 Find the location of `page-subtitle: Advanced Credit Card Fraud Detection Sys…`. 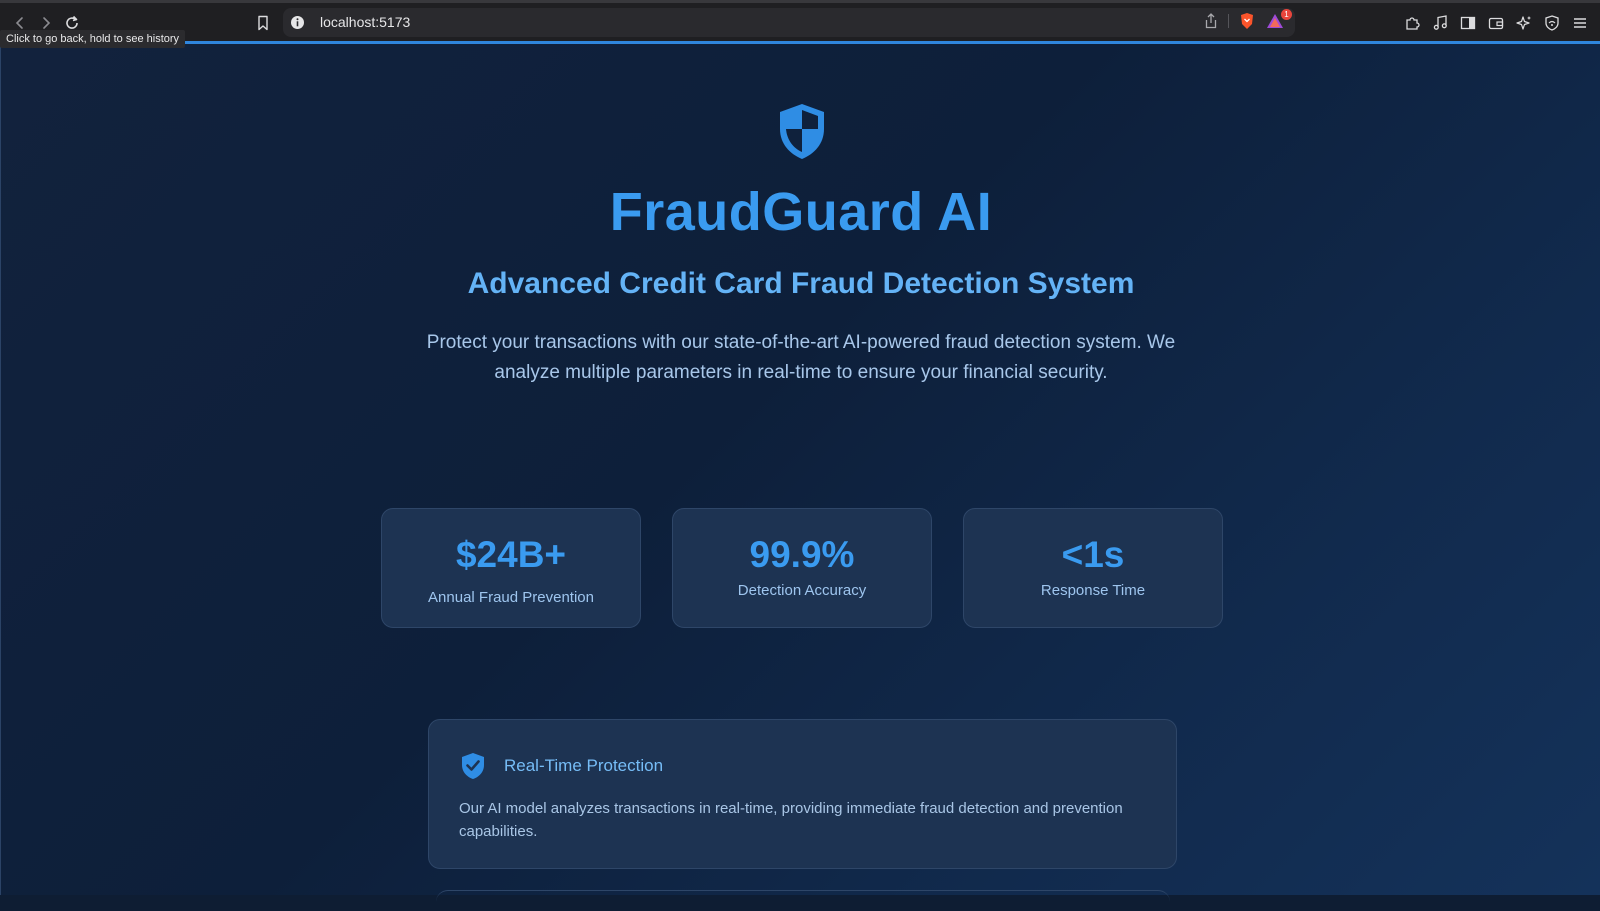

page-subtitle: Advanced Credit Card Fraud Detection Sys… is located at coordinates (801, 283).